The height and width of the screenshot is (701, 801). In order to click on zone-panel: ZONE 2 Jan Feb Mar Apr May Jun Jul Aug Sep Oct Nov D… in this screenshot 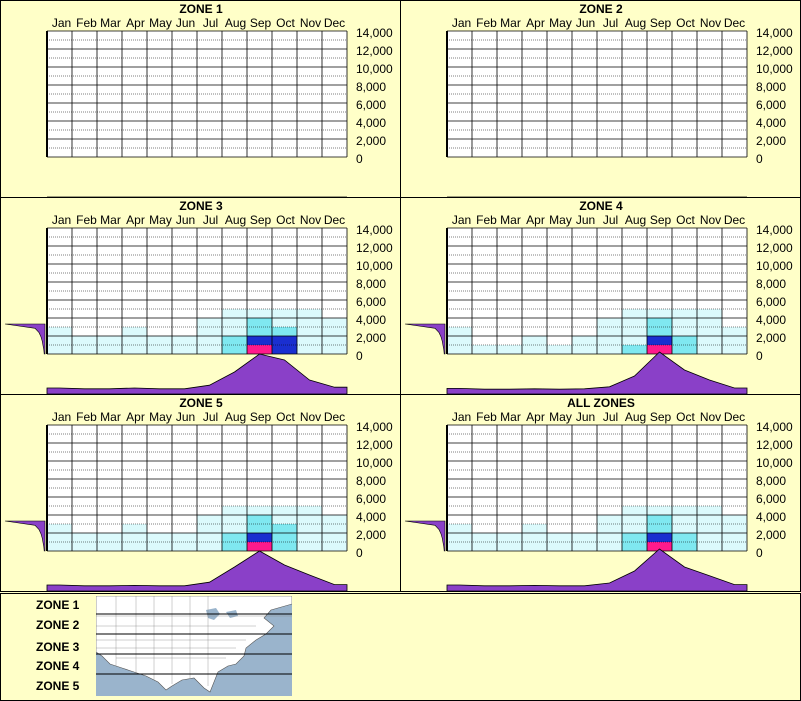, I will do `click(600, 99)`.